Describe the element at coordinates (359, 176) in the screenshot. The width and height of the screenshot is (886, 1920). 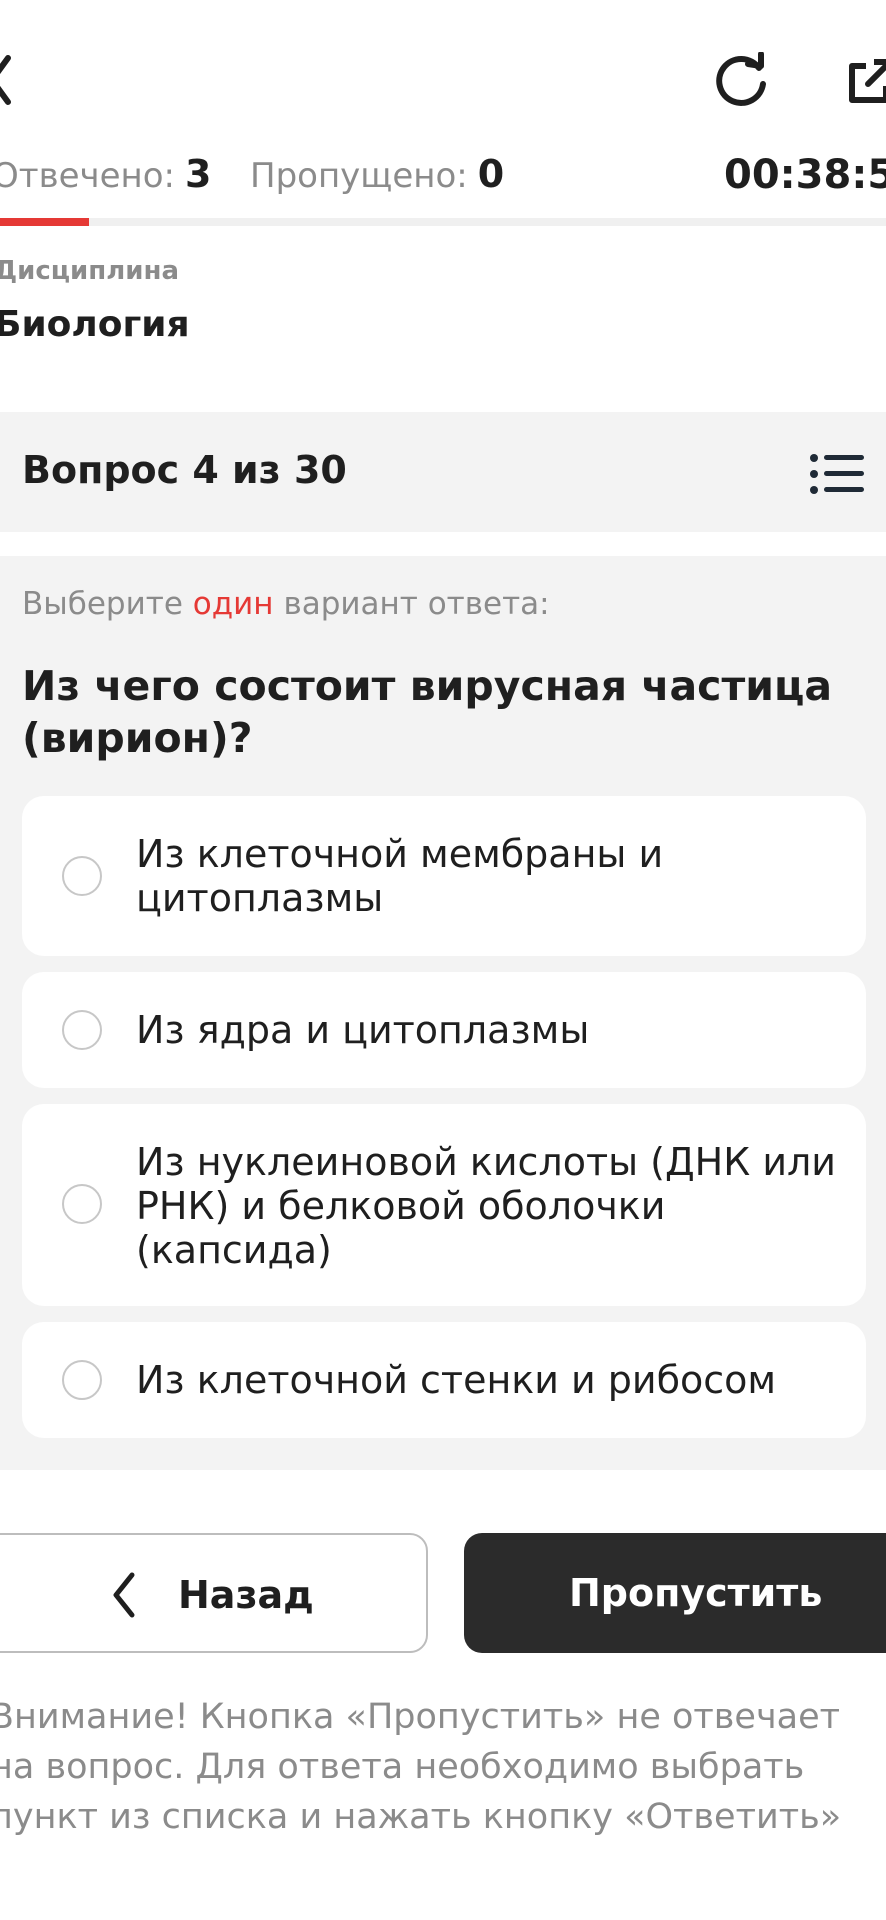
I see `skipped-label: Пропущено:` at that location.